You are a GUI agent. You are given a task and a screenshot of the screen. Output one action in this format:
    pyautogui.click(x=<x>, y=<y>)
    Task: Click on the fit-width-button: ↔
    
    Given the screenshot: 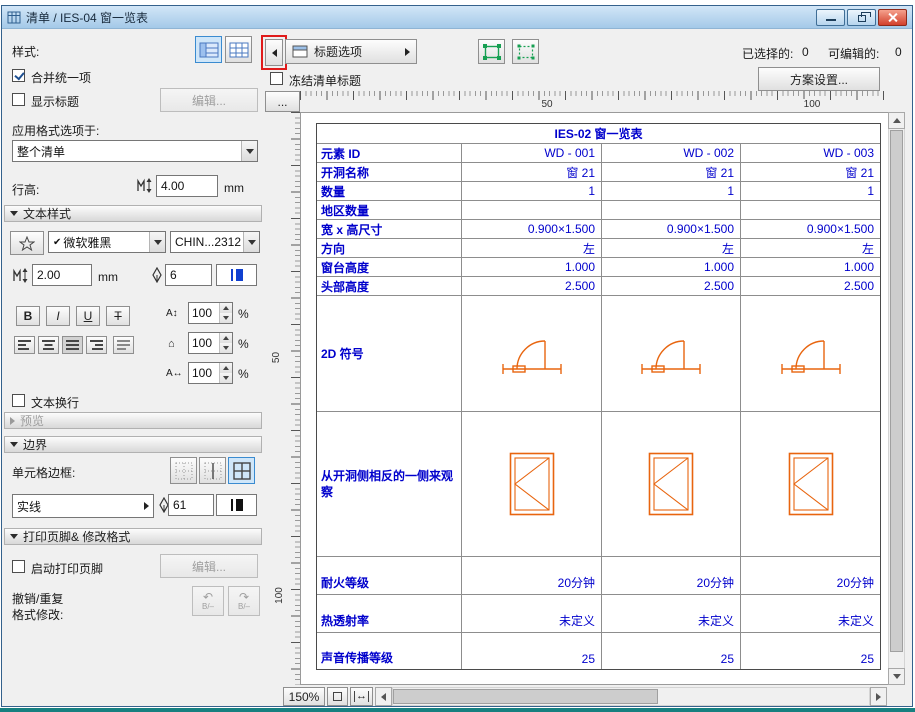 What is the action you would take?
    pyautogui.click(x=361, y=696)
    